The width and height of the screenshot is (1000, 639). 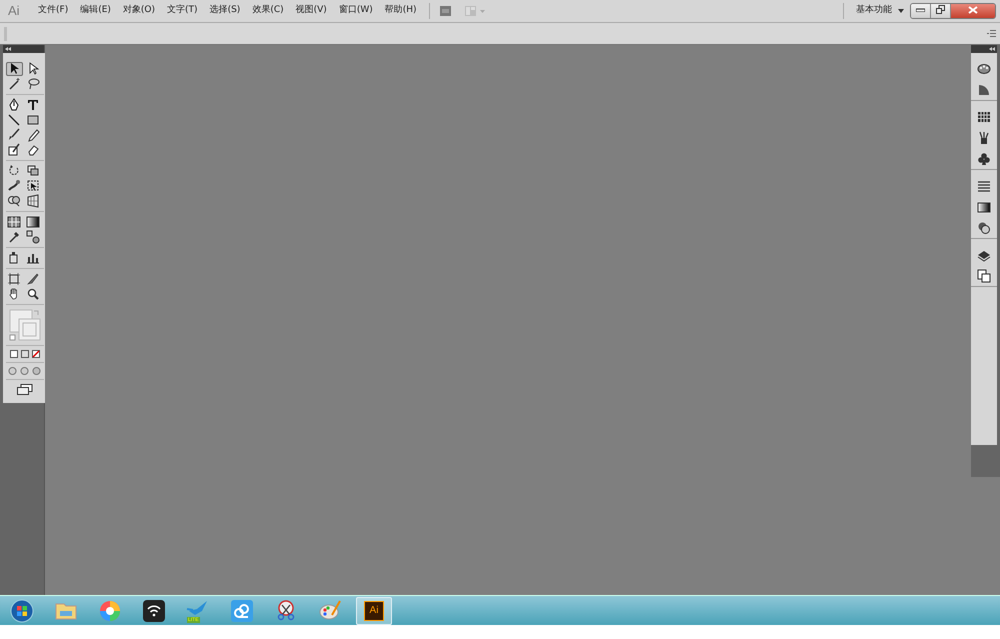 I want to click on restore-icon, so click(x=940, y=9).